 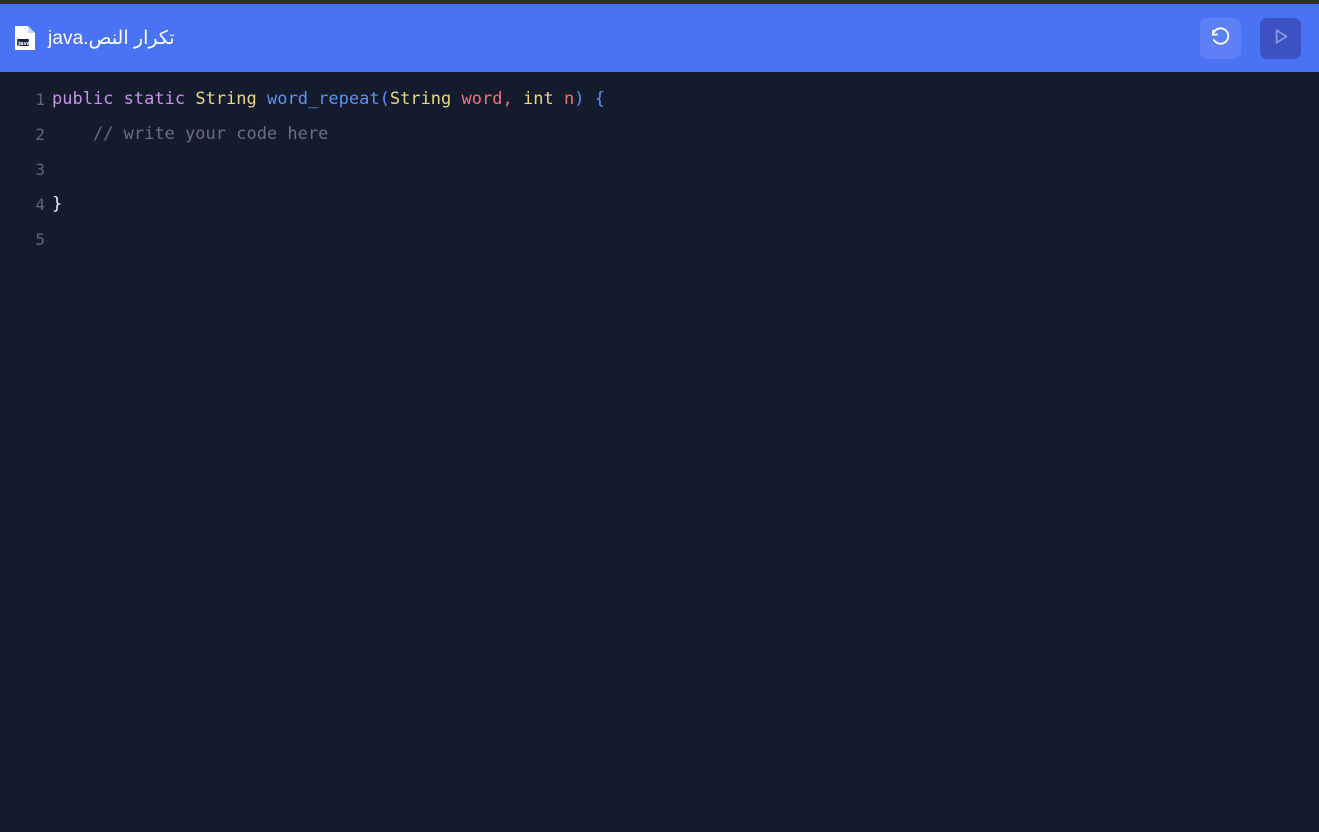 I want to click on line-number: 1, so click(x=40, y=99).